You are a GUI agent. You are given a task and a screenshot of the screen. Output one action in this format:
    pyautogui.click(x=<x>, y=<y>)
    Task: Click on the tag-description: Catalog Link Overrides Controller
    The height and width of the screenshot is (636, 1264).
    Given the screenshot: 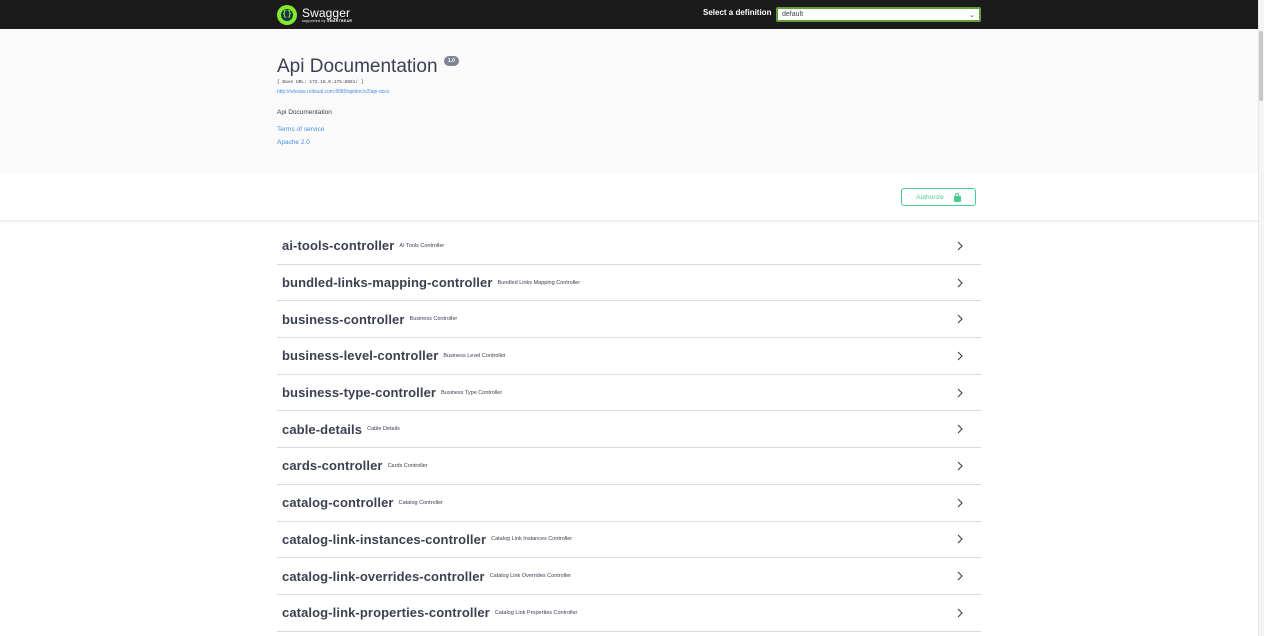 What is the action you would take?
    pyautogui.click(x=530, y=576)
    